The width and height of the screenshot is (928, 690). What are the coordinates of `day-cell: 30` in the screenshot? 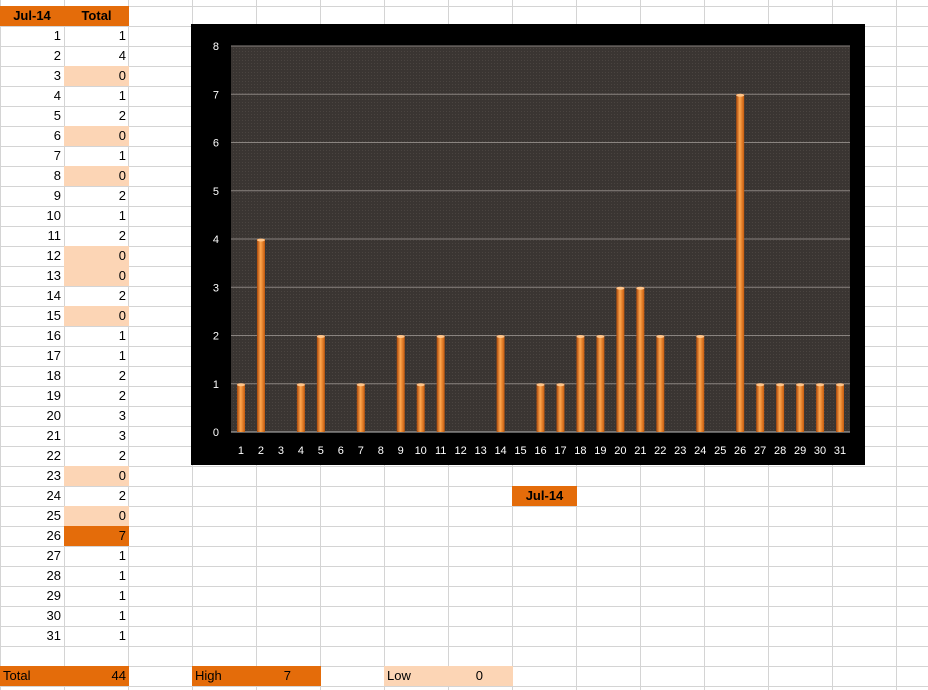 It's located at (32, 616).